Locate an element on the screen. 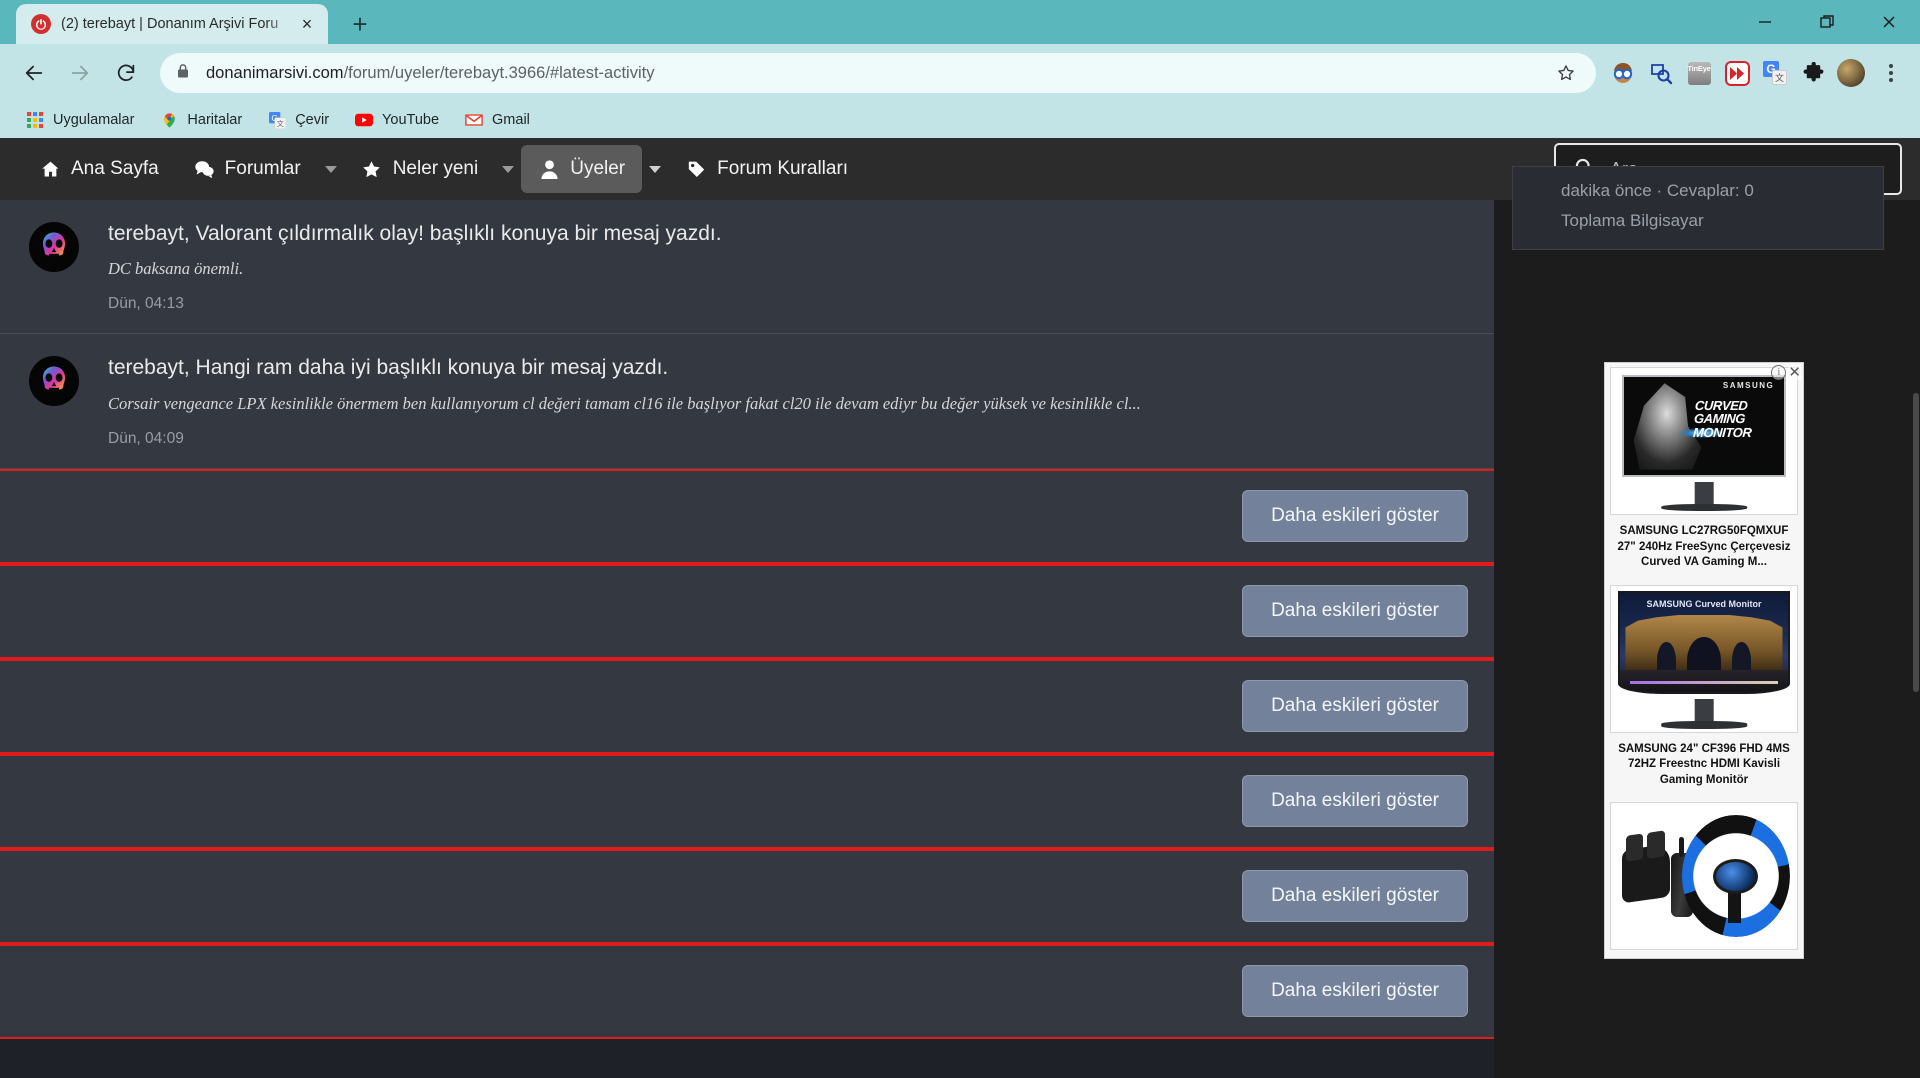 Image resolution: width=1920 pixels, height=1078 pixels. adchoices-close-icon: ✕ is located at coordinates (1794, 372).